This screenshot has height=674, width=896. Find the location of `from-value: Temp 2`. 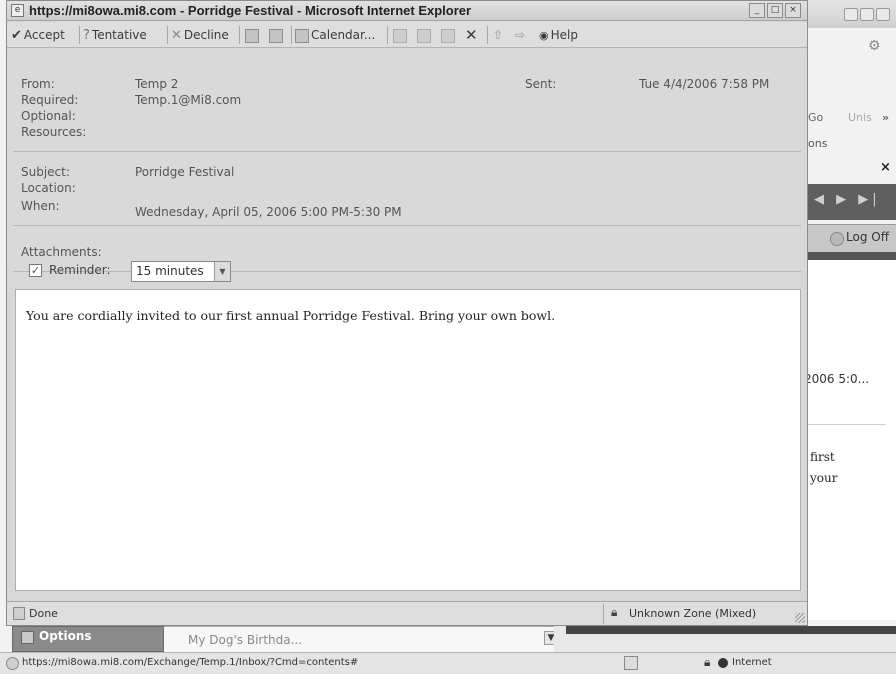

from-value: Temp 2 is located at coordinates (156, 84).